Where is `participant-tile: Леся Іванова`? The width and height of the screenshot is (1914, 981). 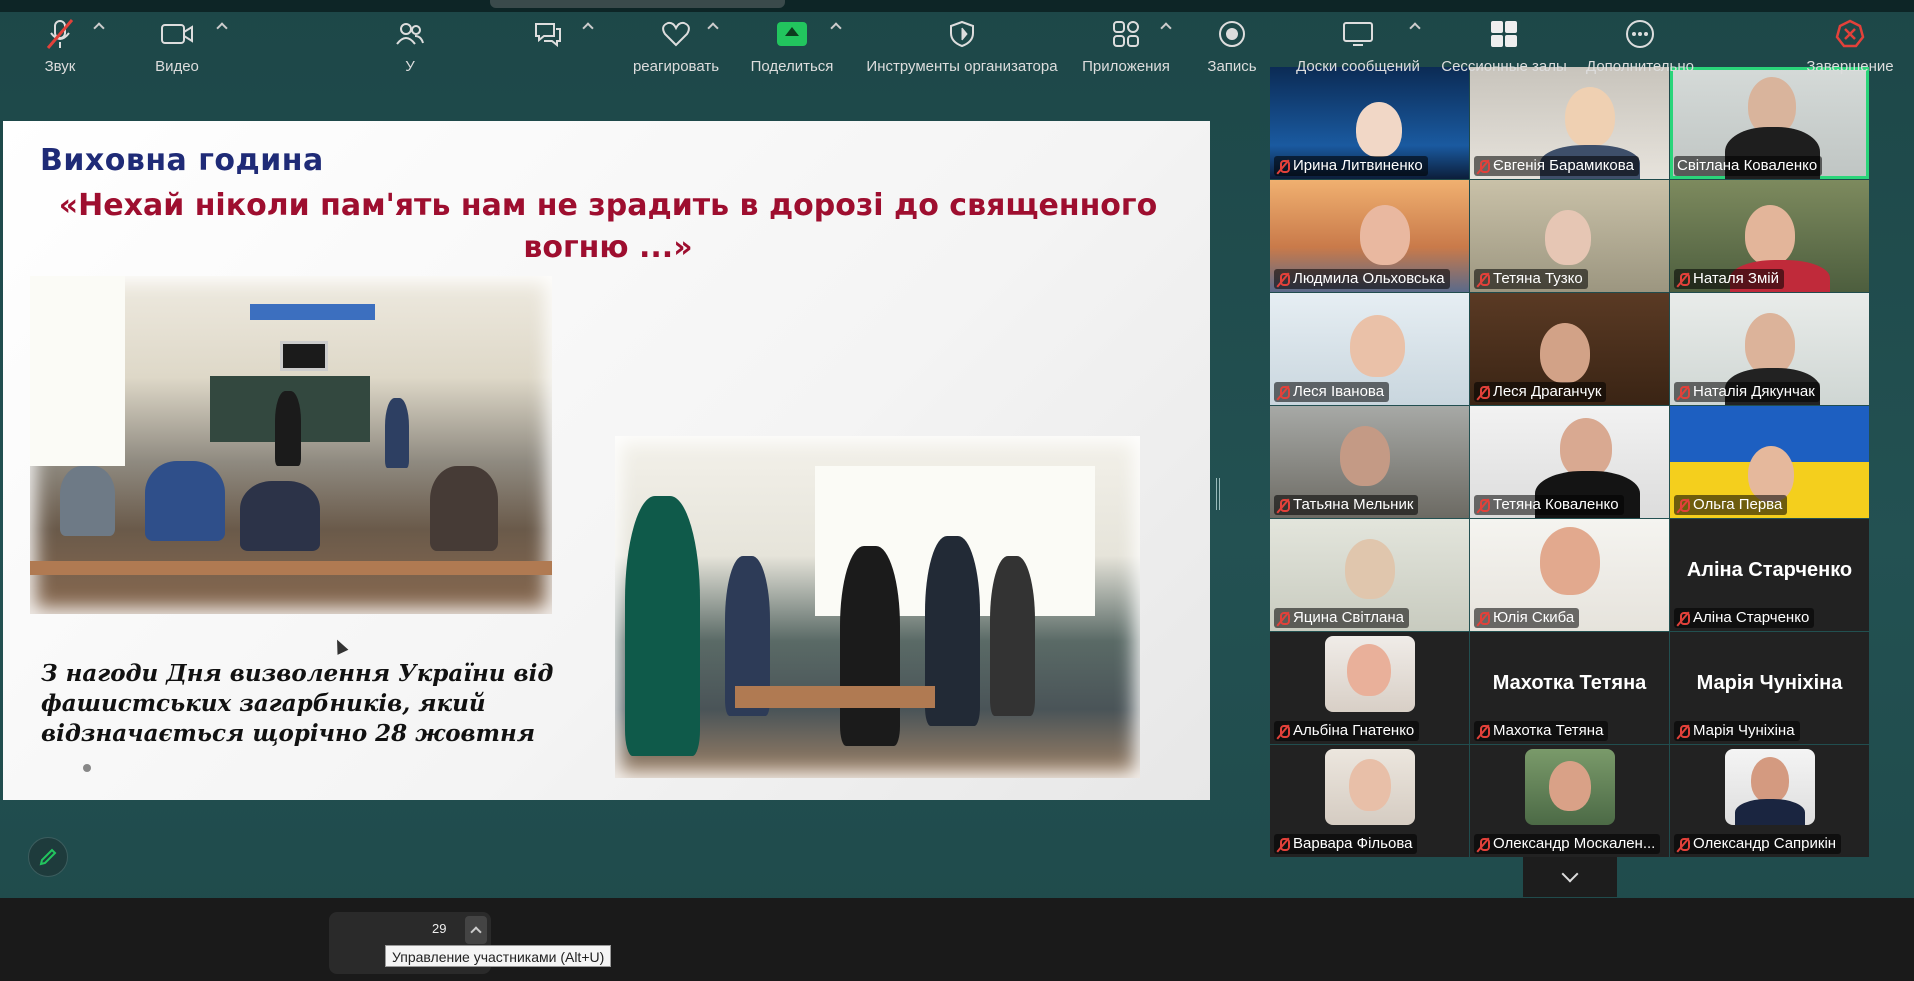 participant-tile: Леся Іванова is located at coordinates (1369, 349).